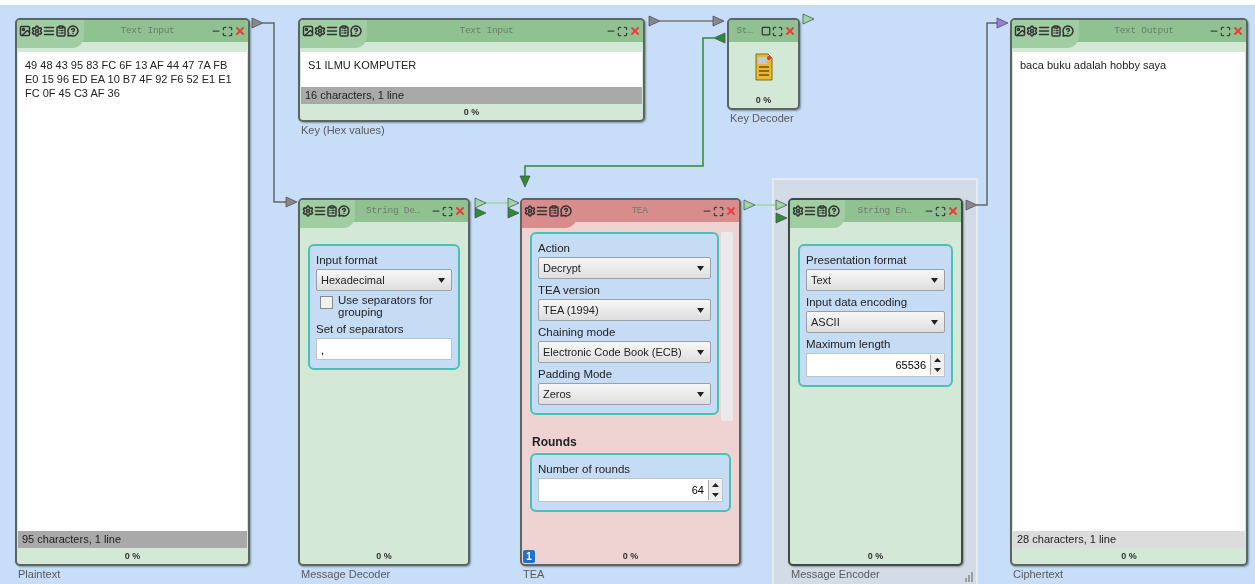 The height and width of the screenshot is (584, 1255). What do you see at coordinates (630, 382) in the screenshot?
I see `component-node: TEA Action Decrypt TEA version TEA (1994) Chaining mode Electronic Code Book (ECB) Padding Mode Zeros Rounds Number of rounds 64 1 0 %` at bounding box center [630, 382].